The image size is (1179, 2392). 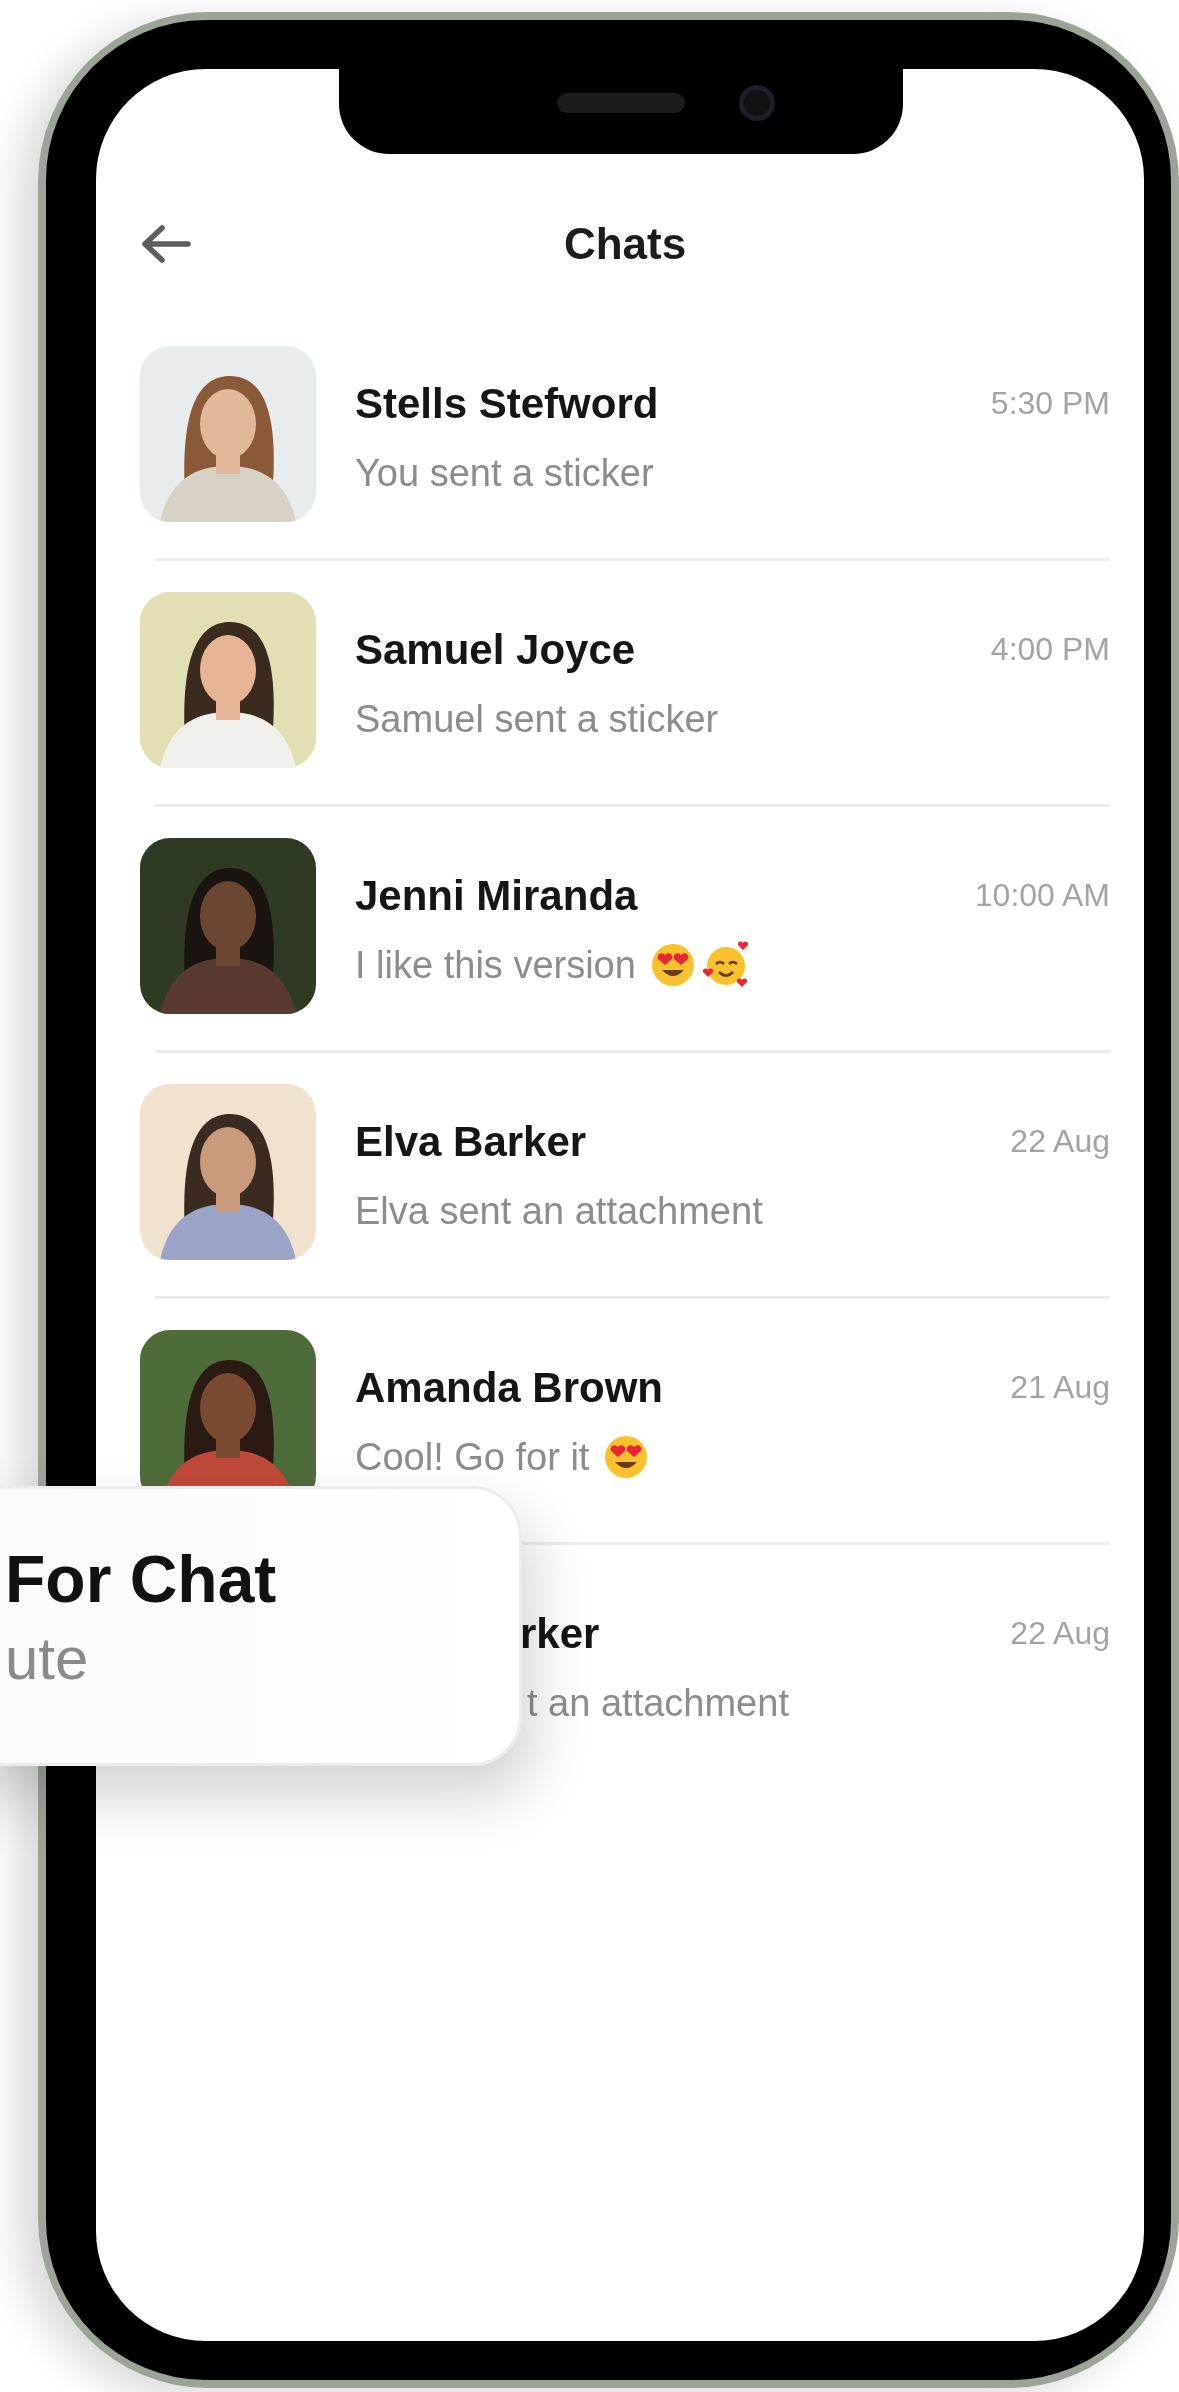 What do you see at coordinates (471, 1141) in the screenshot?
I see `contact-name: Elva Barker` at bounding box center [471, 1141].